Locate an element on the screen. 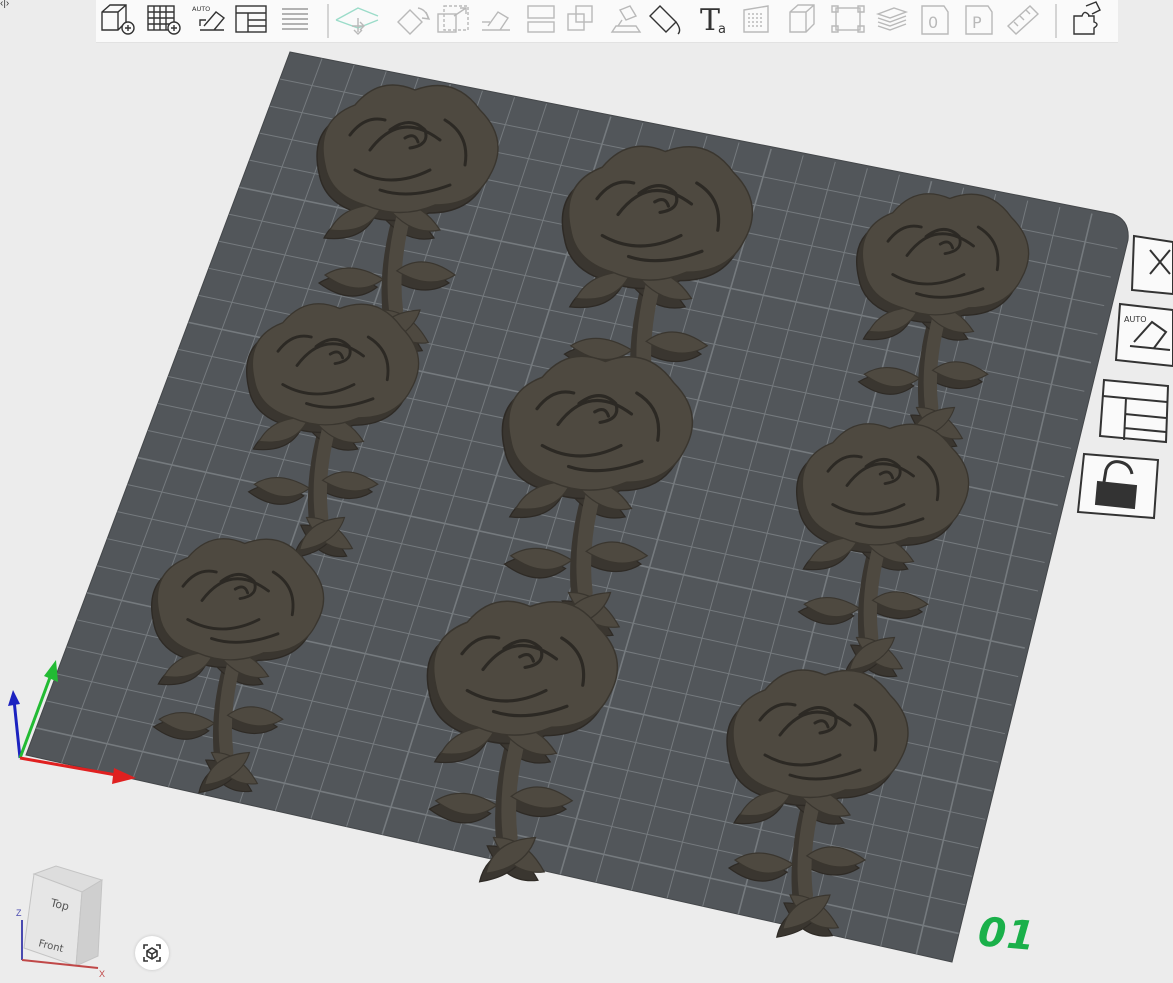  axis-z-line is located at coordinates (17, 729).